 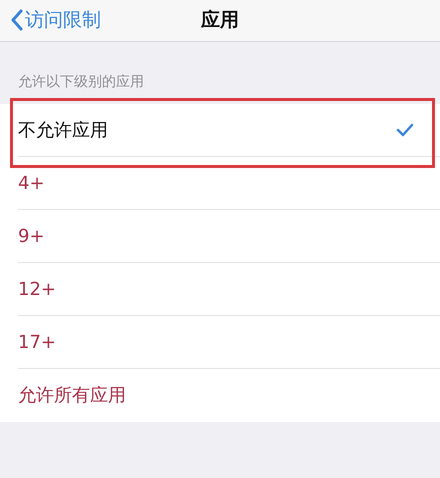 What do you see at coordinates (16, 20) in the screenshot?
I see `back-icon` at bounding box center [16, 20].